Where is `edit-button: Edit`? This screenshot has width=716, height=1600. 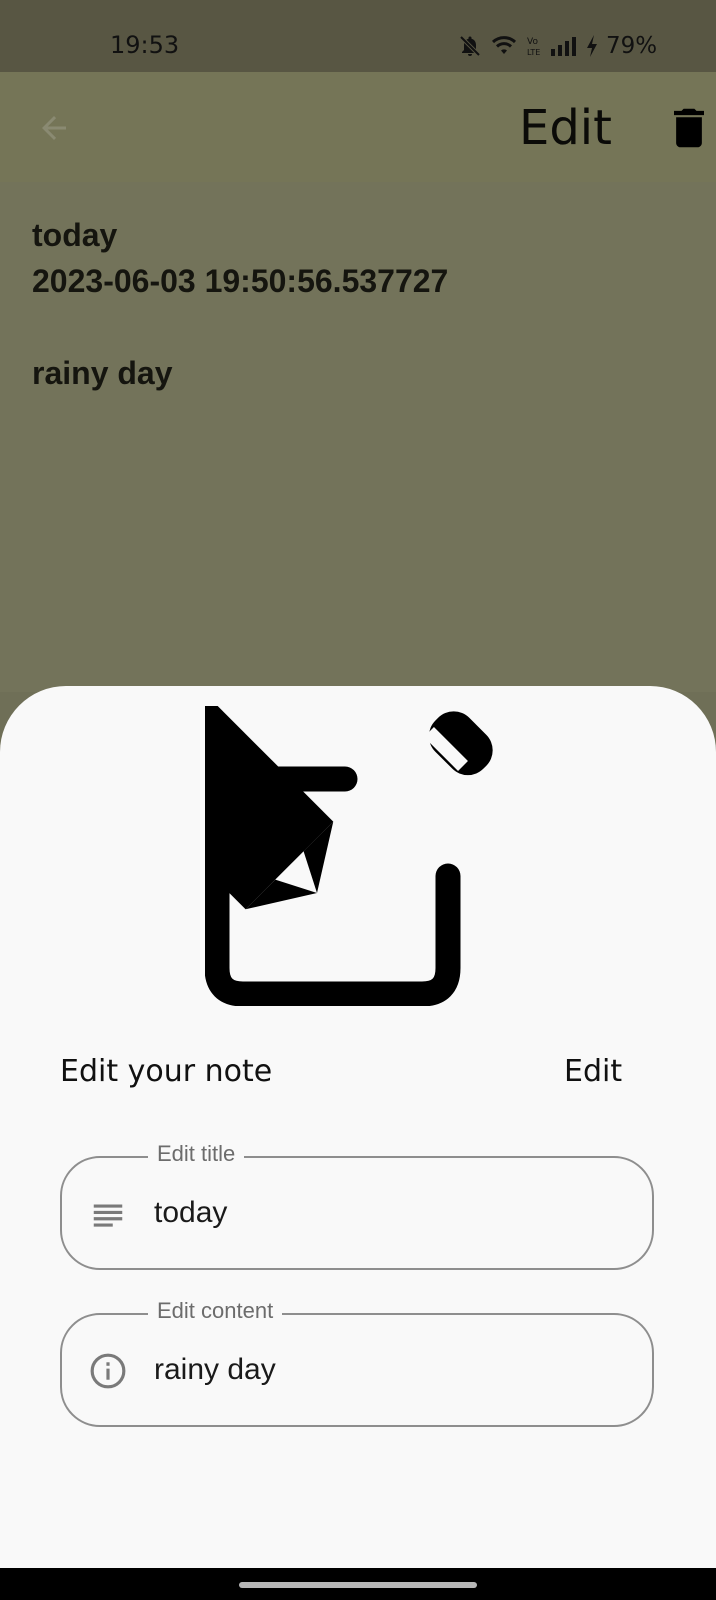 edit-button: Edit is located at coordinates (593, 1071).